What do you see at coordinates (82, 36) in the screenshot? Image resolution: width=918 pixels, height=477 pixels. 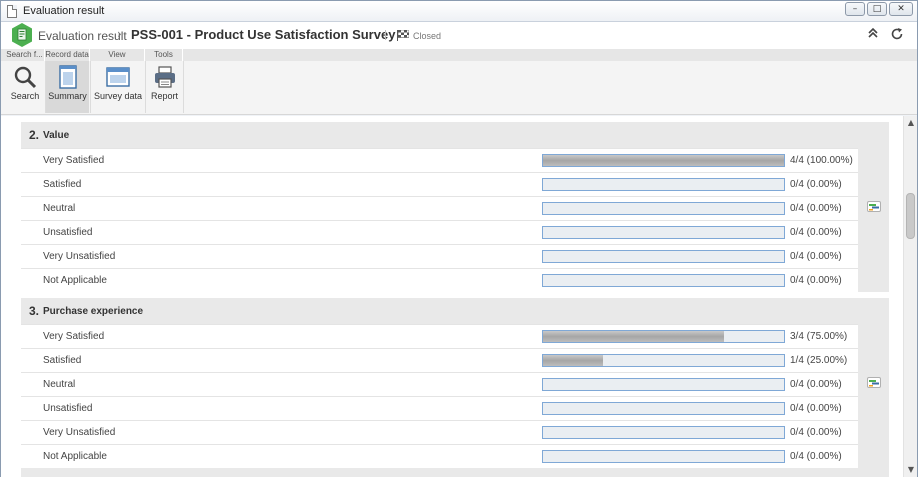 I see `breadcrumb-root: Evaluation result` at bounding box center [82, 36].